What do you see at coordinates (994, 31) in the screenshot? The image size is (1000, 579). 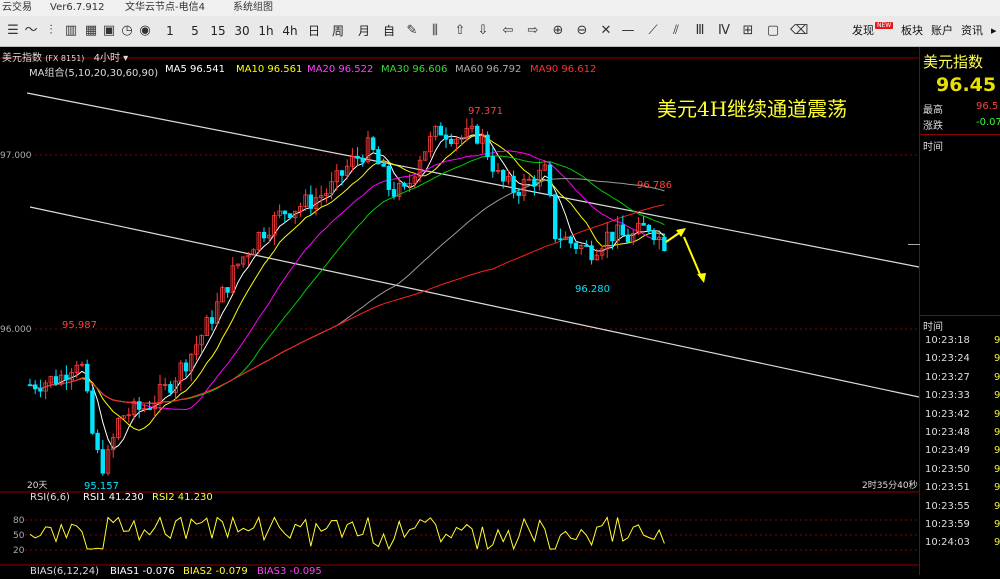 I see `more-icon: ▸` at bounding box center [994, 31].